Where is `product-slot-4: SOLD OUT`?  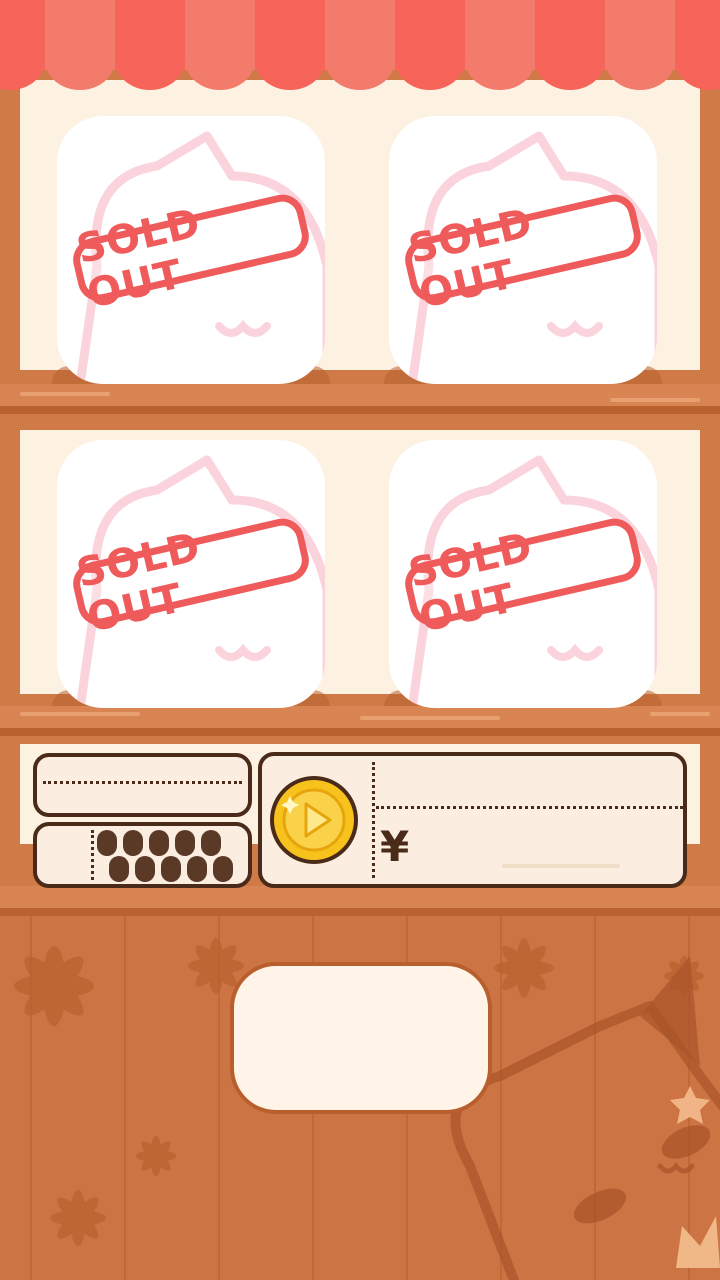
product-slot-4: SOLD OUT is located at coordinates (523, 574).